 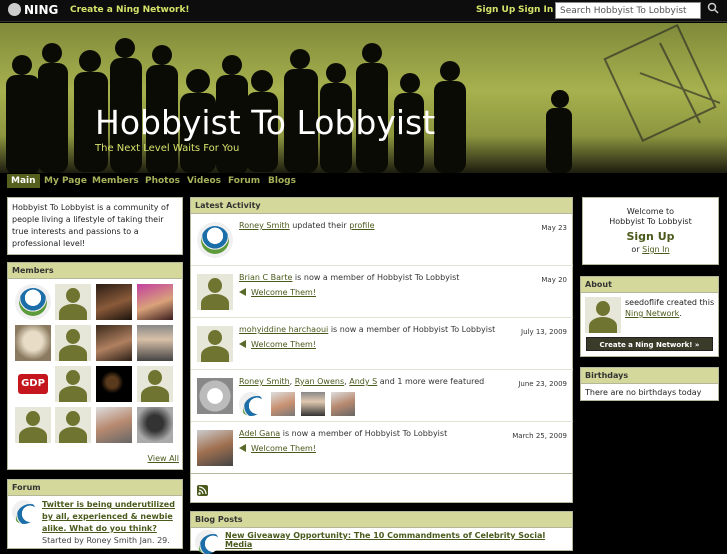 I want to click on nav-videos: Videos, so click(x=204, y=181).